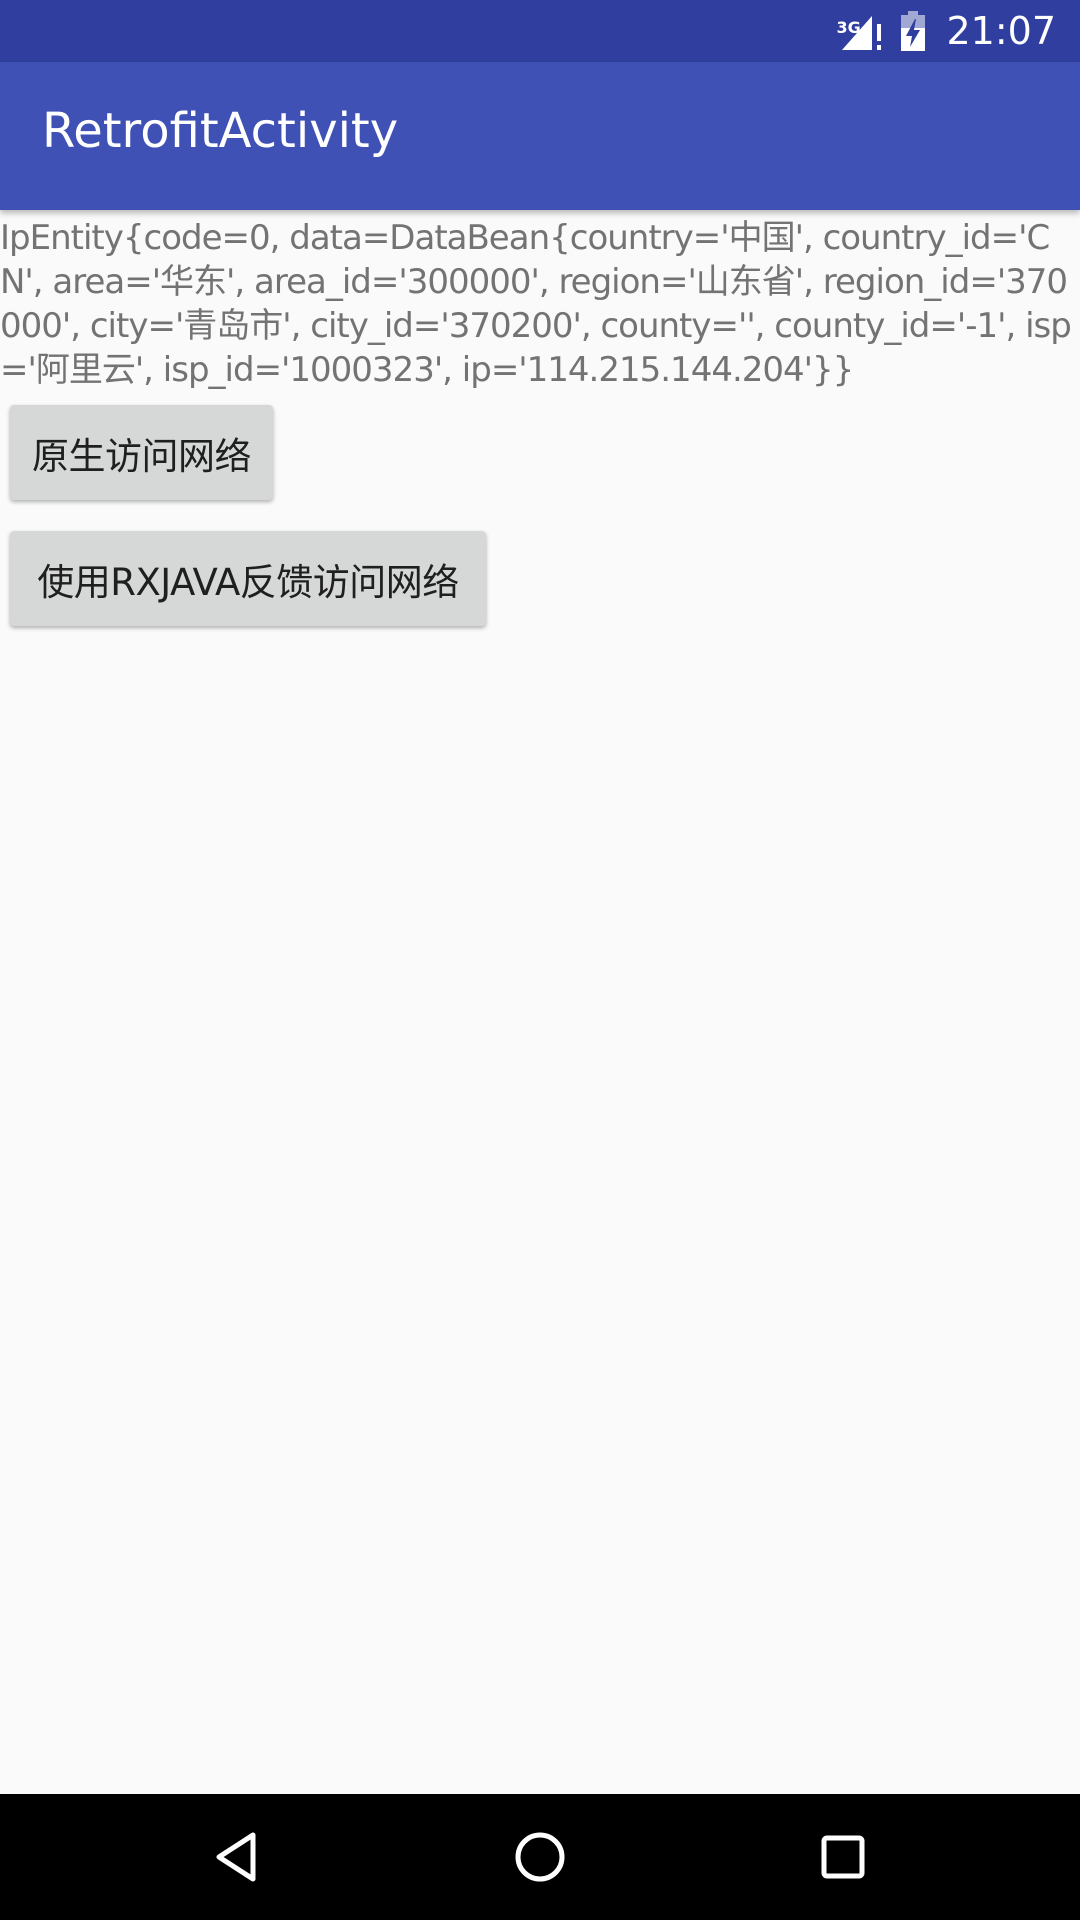  What do you see at coordinates (1001, 31) in the screenshot?
I see `clock: 21:07` at bounding box center [1001, 31].